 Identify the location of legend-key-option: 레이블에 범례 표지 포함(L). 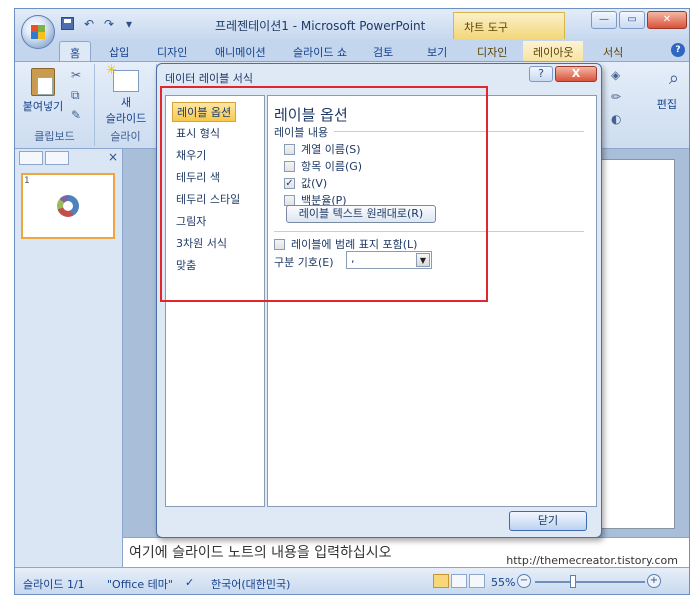
(345, 244).